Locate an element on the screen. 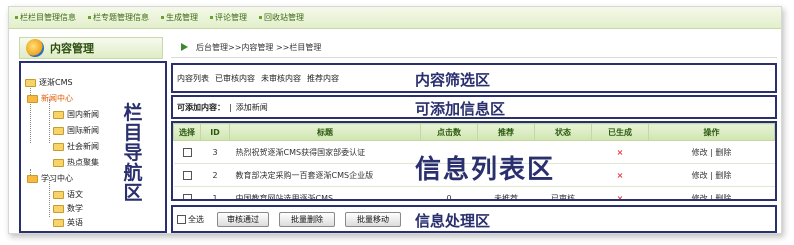 Image resolution: width=794 pixels, height=245 pixels. add-news-link: 添加新闻 is located at coordinates (252, 107).